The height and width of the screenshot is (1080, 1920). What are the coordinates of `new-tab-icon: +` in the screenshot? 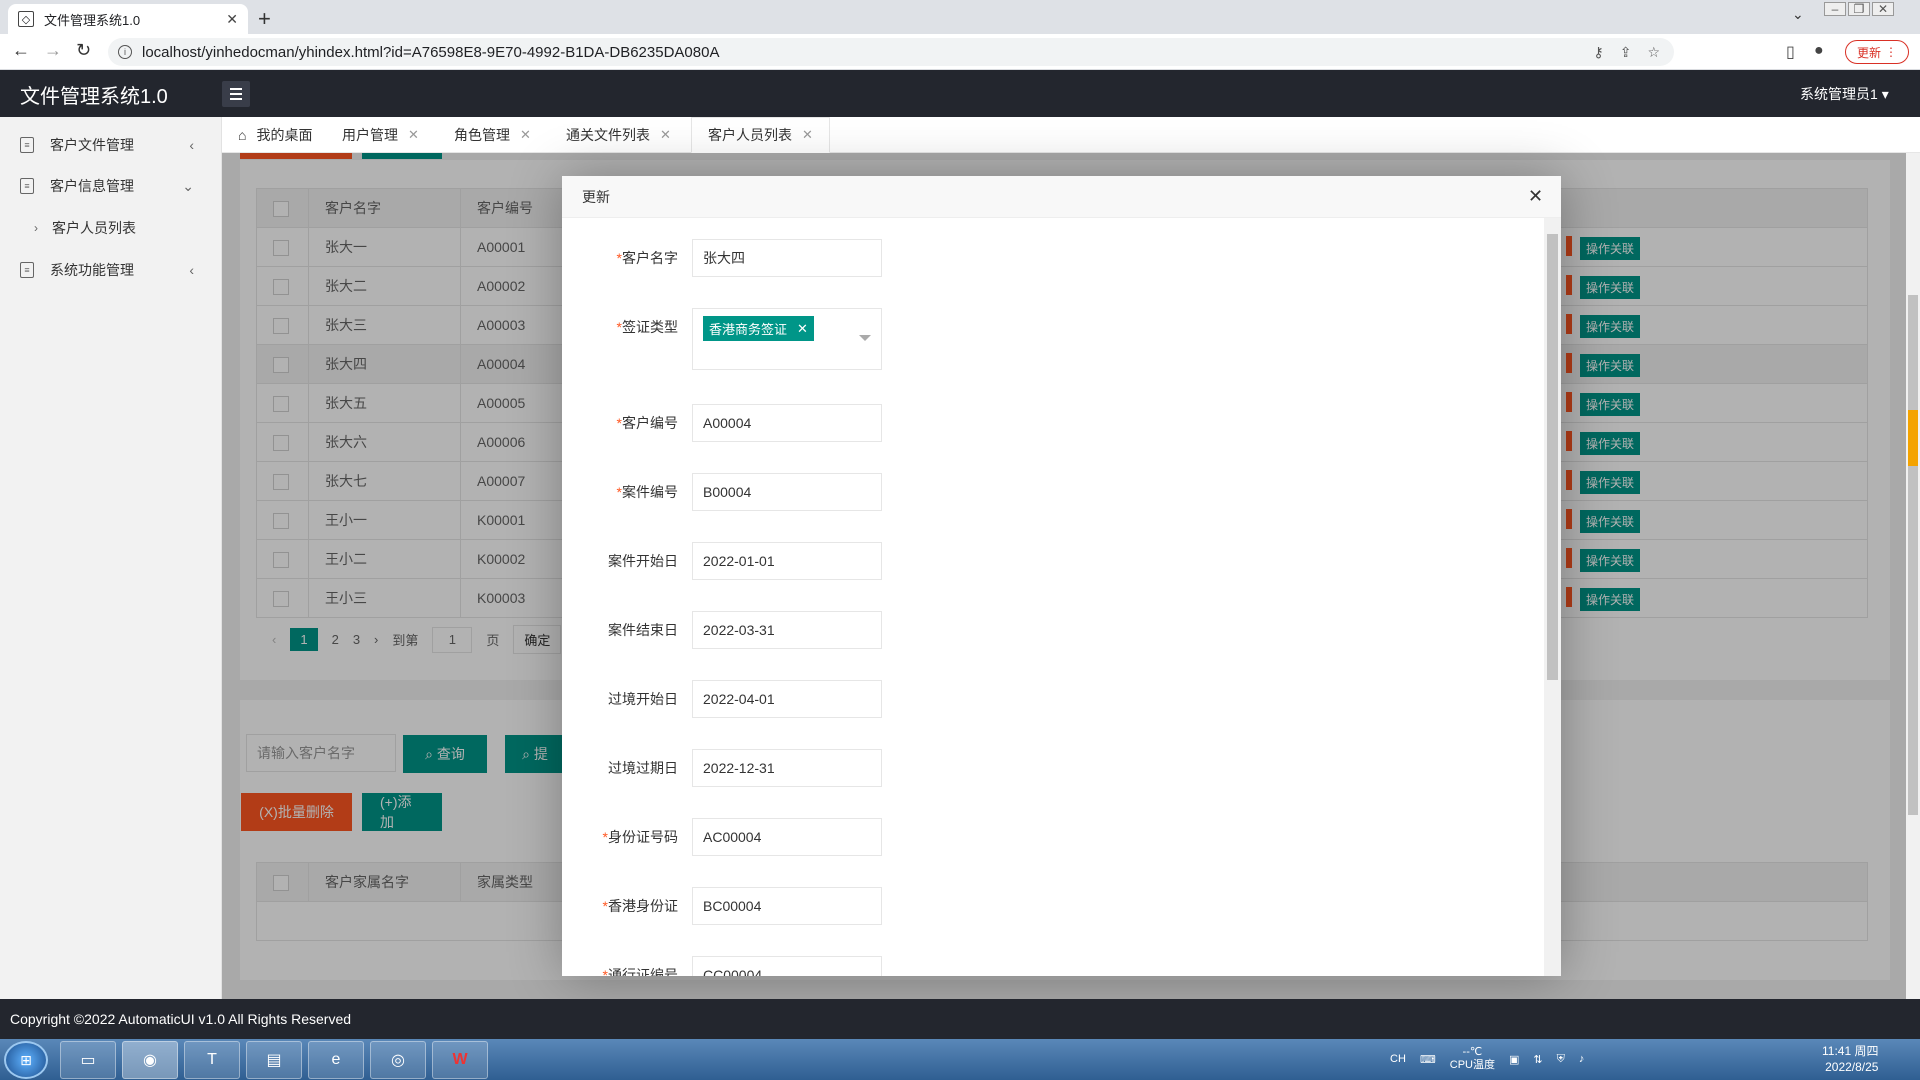 It's located at (264, 19).